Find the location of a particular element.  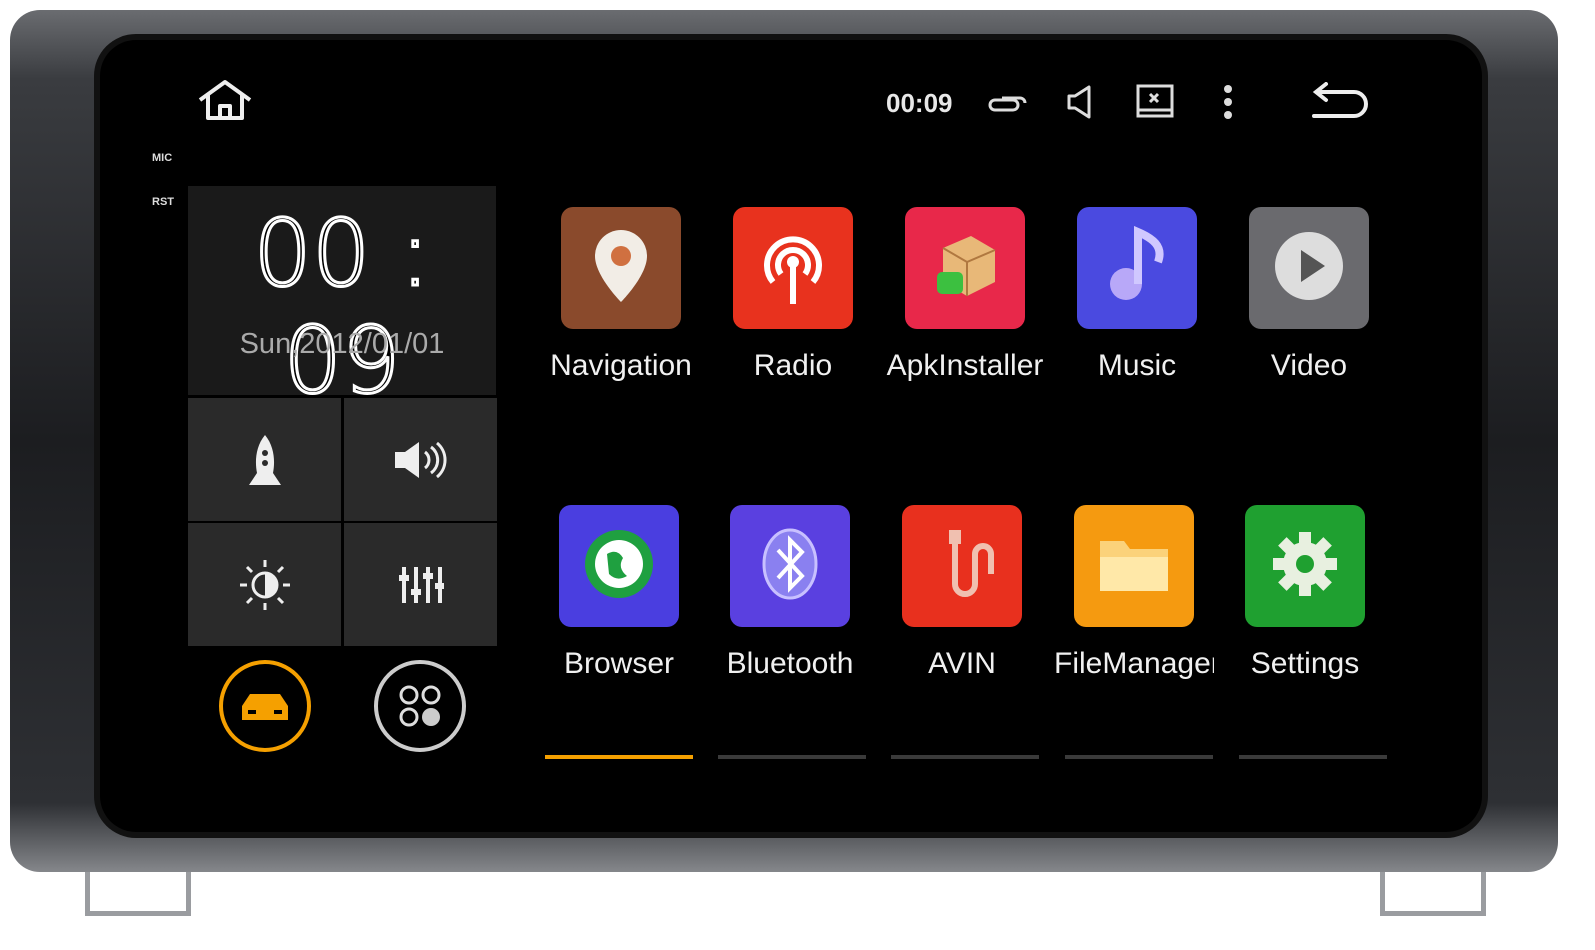

app-navigation: Navigation is located at coordinates (621, 295).